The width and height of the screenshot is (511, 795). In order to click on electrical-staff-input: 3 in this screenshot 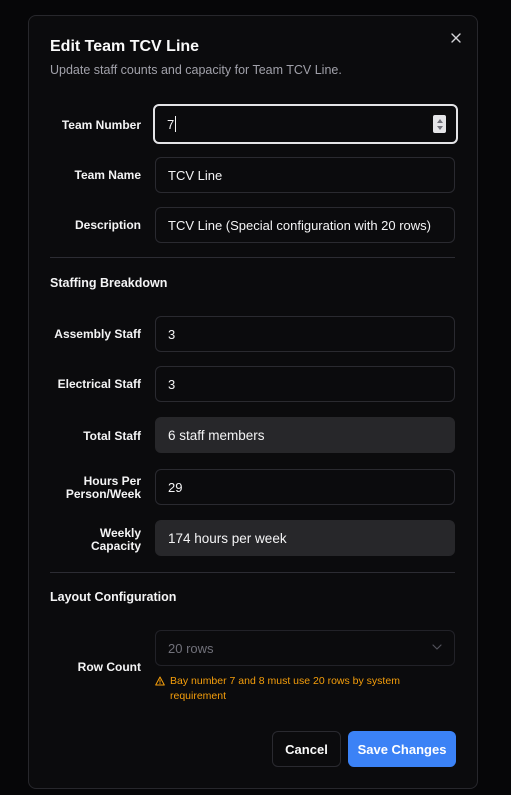, I will do `click(305, 384)`.